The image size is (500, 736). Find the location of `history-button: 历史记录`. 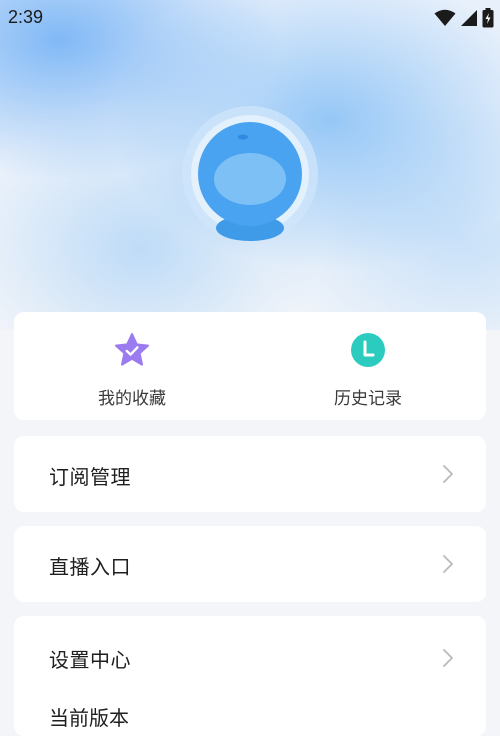

history-button: 历史记录 is located at coordinates (368, 366).